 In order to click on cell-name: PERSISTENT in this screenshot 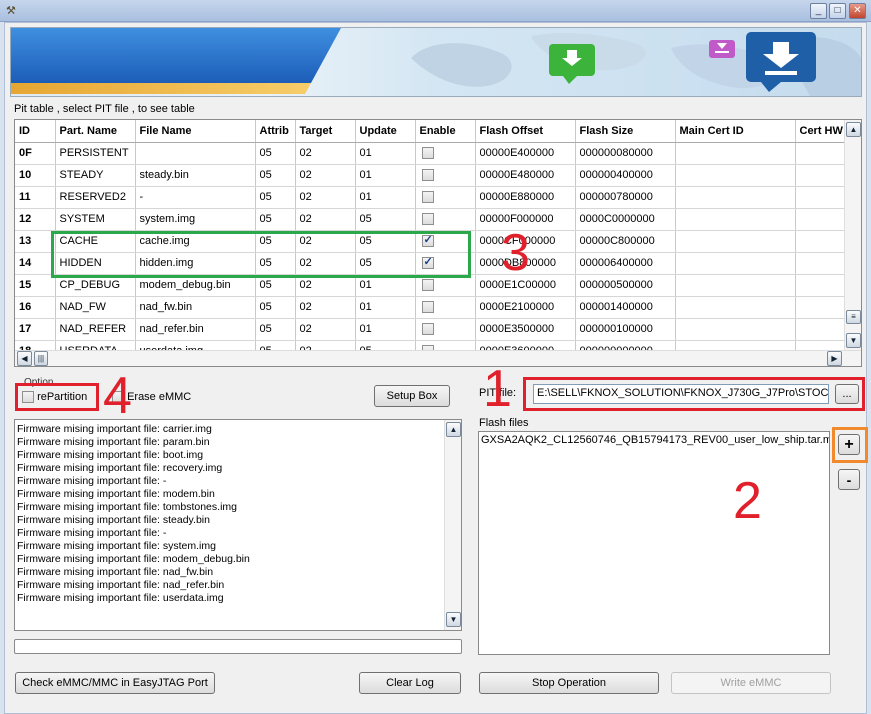, I will do `click(95, 153)`.